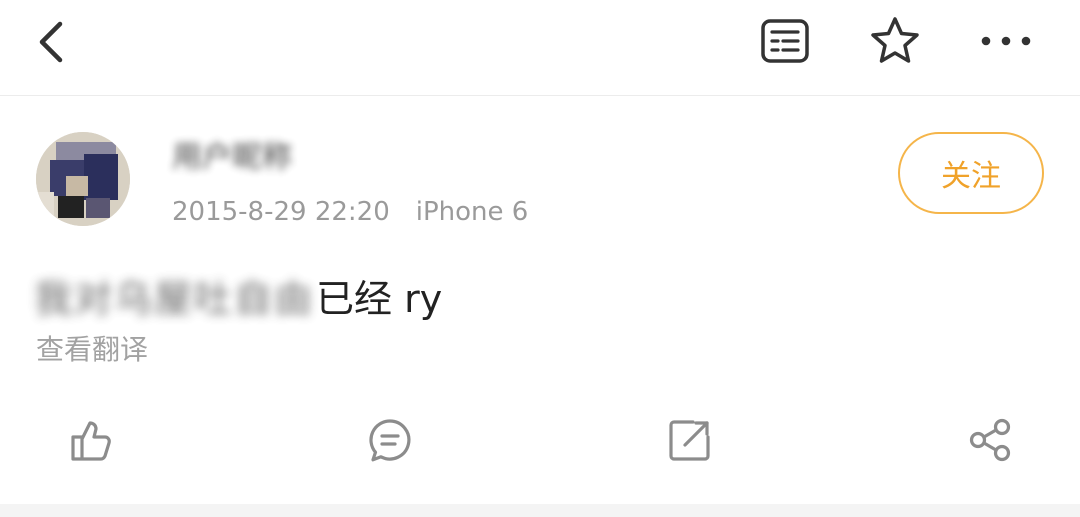  I want to click on section-divider, so click(540, 510).